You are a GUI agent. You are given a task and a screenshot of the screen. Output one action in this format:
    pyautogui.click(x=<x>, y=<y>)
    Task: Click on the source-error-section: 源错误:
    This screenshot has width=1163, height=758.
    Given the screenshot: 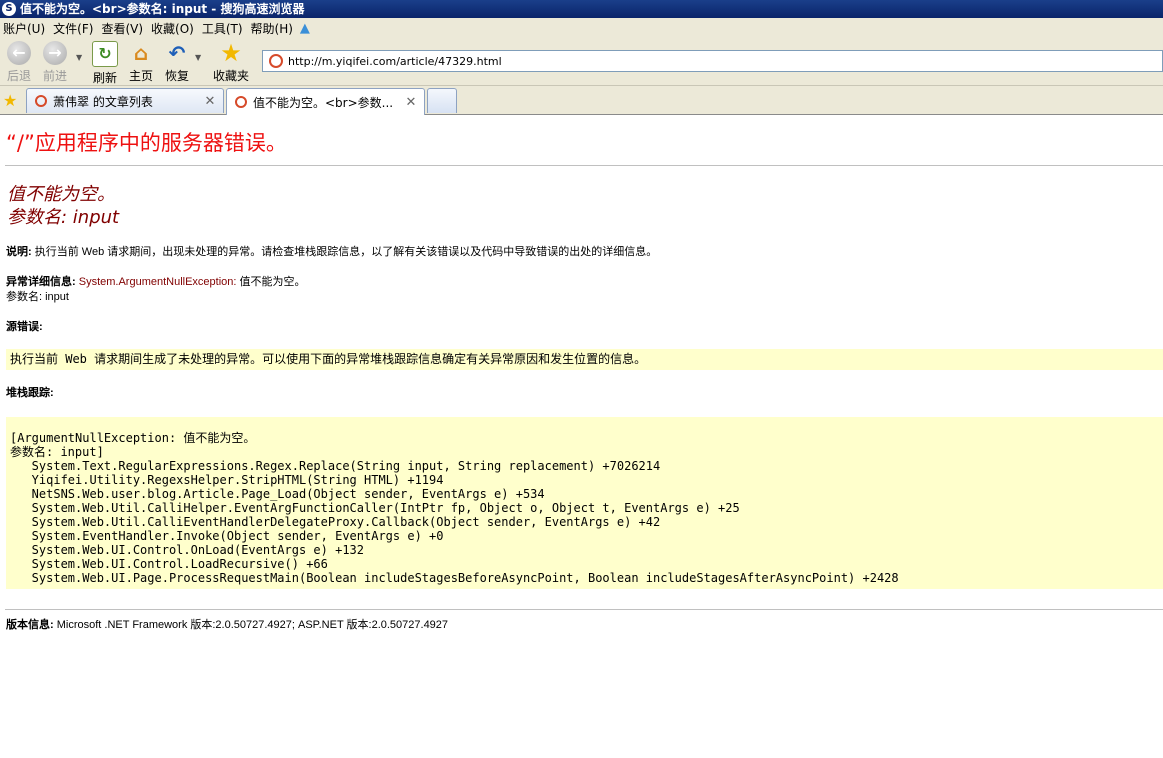 What is the action you would take?
    pyautogui.click(x=24, y=327)
    